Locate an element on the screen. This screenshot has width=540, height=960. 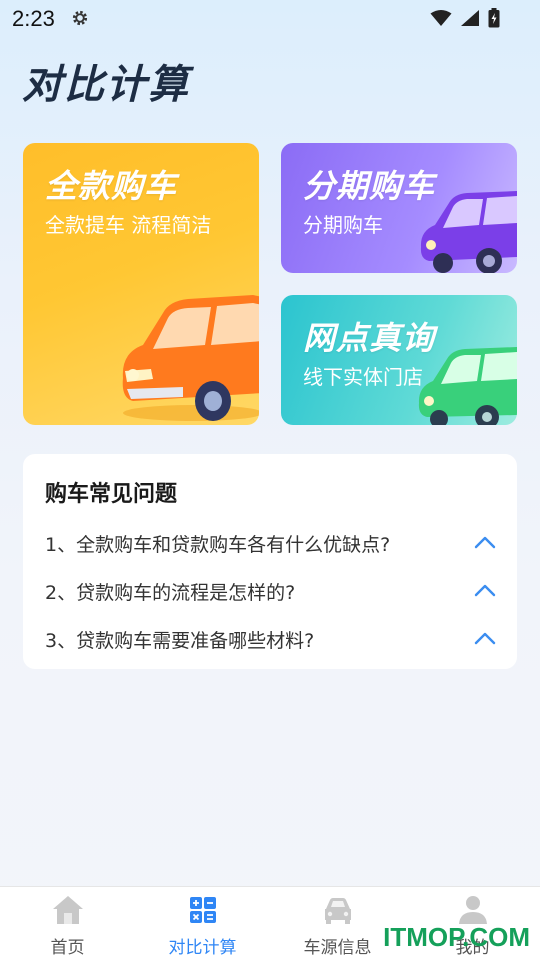
store-card-subtitle: 线下实体门店 is located at coordinates (363, 377).